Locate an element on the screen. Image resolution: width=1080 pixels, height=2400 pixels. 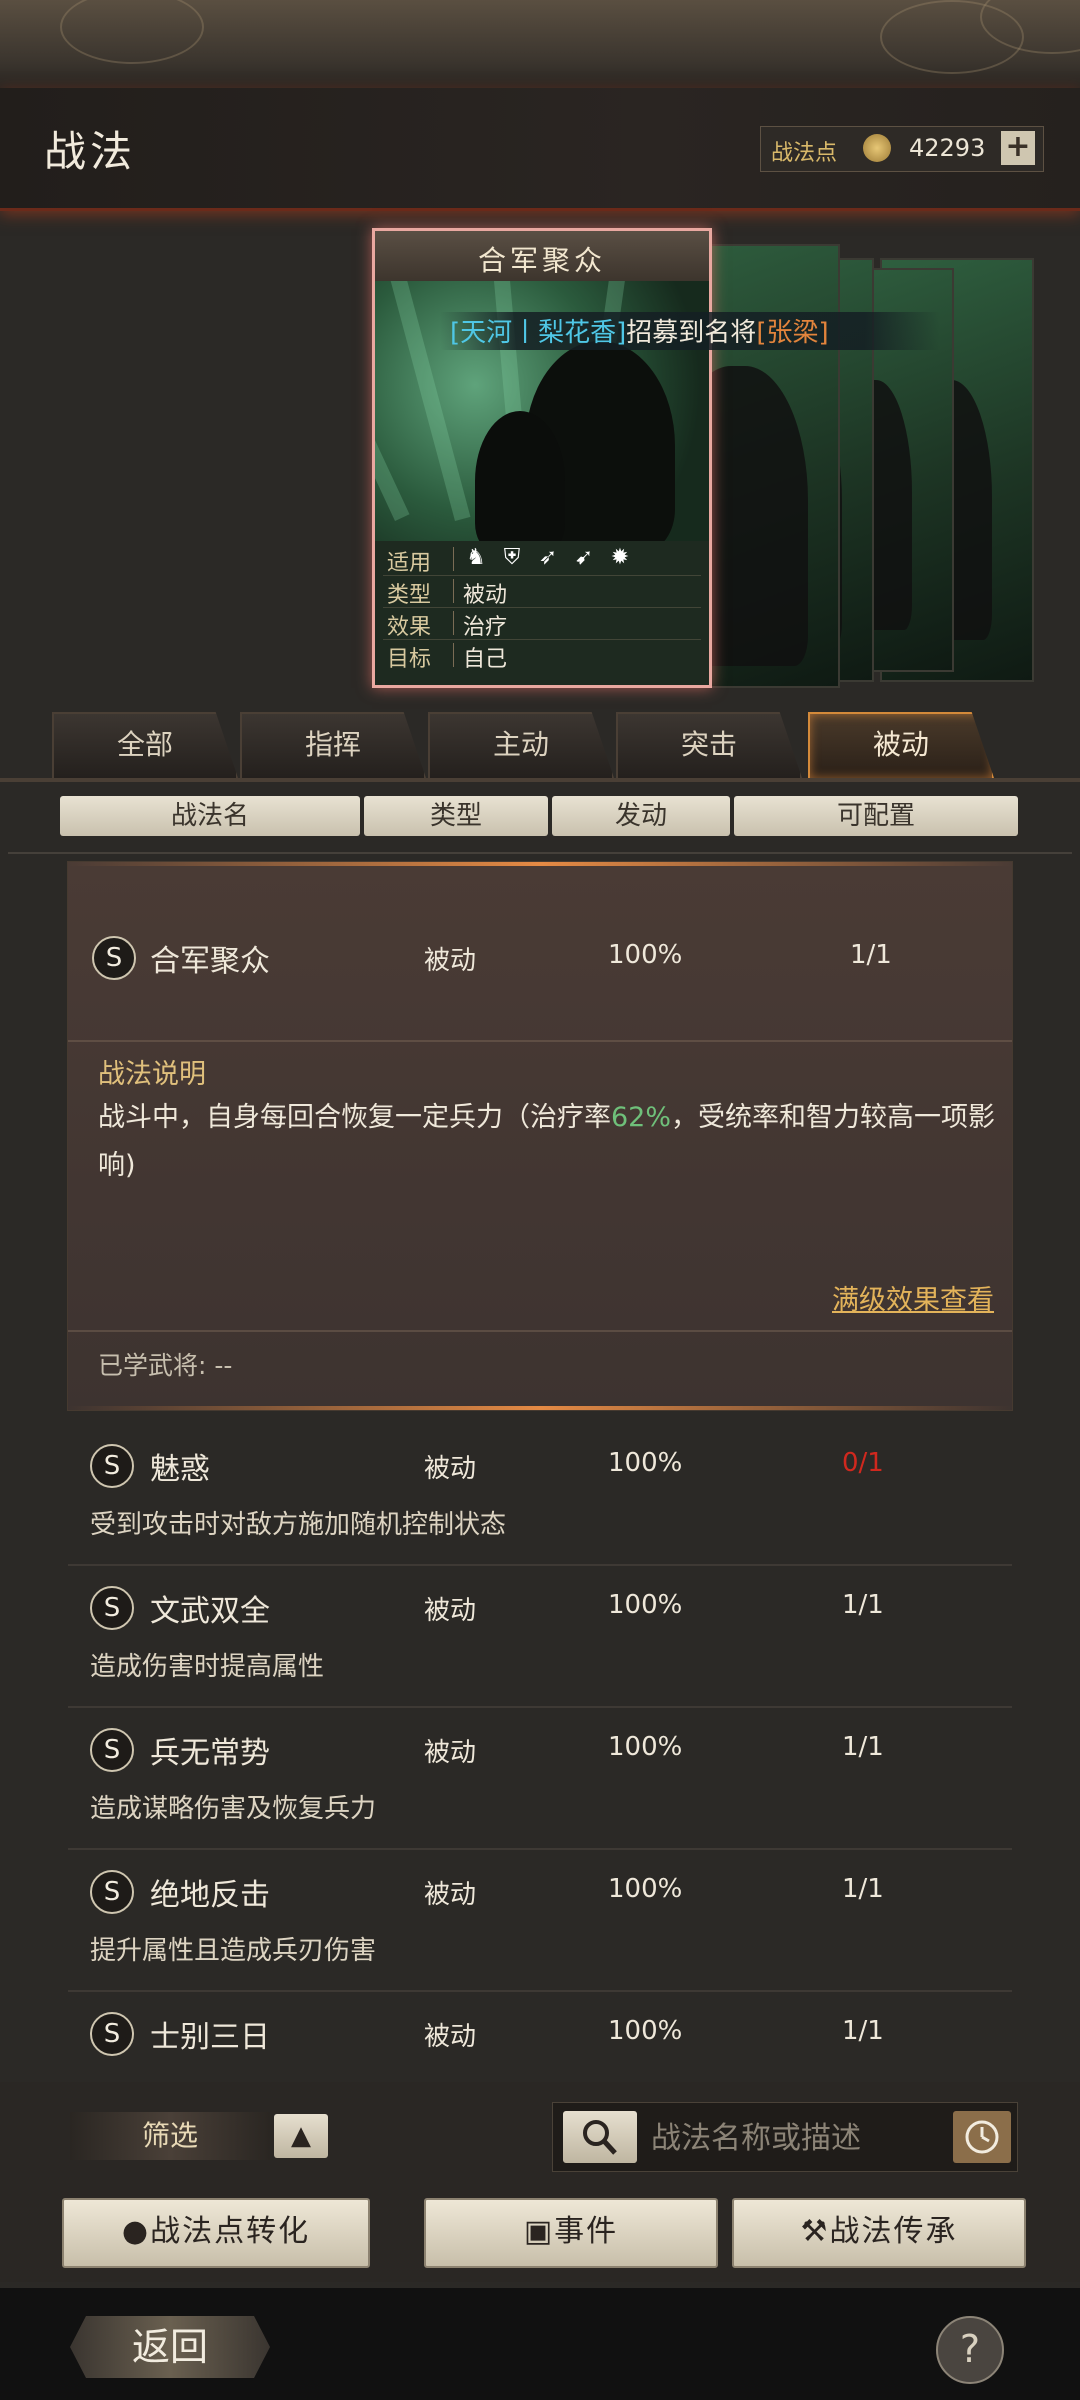
tactic-short-desc: 提升属性且造成兵刃伤害 is located at coordinates (233, 1951).